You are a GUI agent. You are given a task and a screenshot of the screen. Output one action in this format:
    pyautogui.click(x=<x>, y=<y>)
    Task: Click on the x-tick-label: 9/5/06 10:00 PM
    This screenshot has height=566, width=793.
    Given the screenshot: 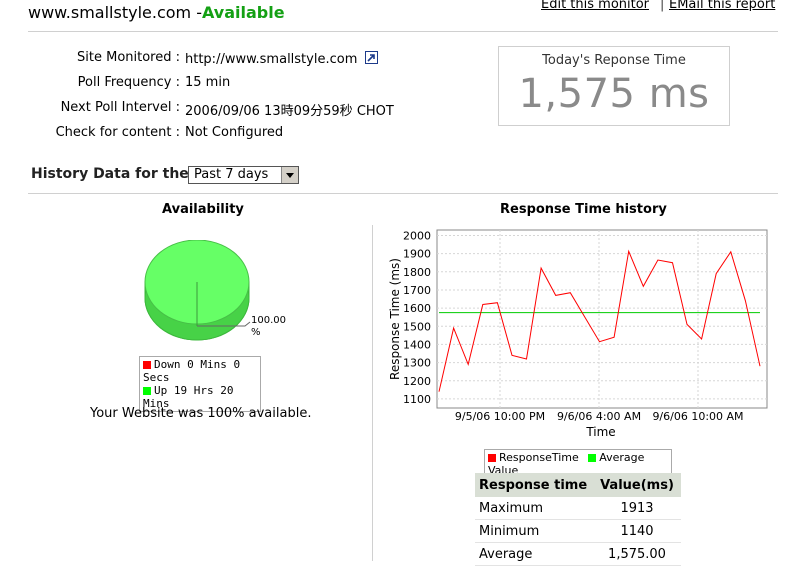 What is the action you would take?
    pyautogui.click(x=500, y=416)
    